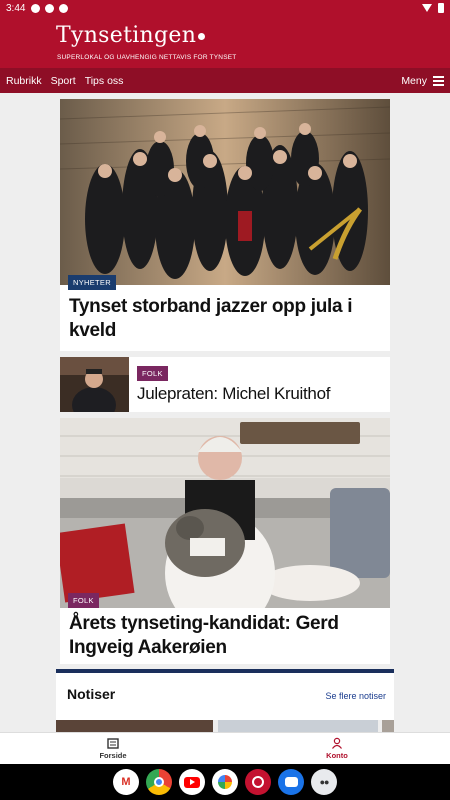  I want to click on battery-icon, so click(441, 8).